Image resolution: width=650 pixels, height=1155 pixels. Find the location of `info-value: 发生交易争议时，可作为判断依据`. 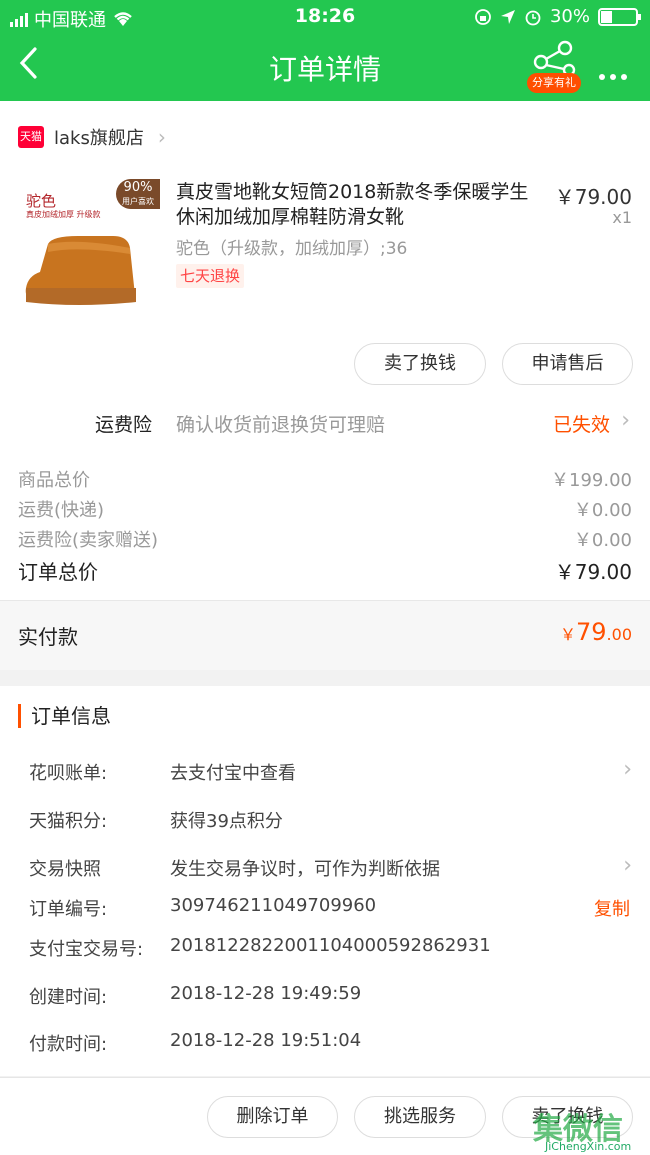

info-value: 发生交易争议时，可作为判断依据 is located at coordinates (305, 869).